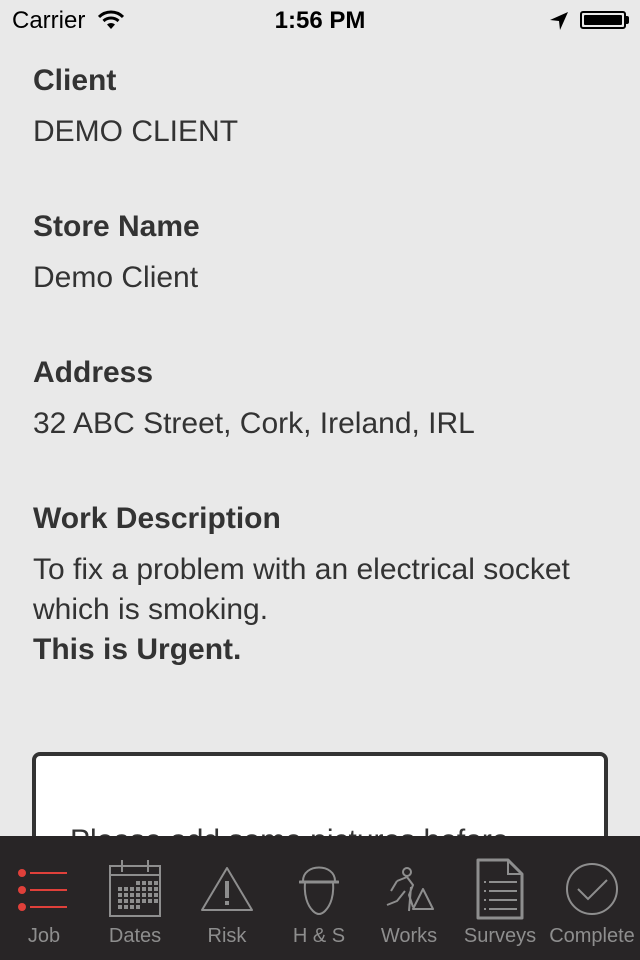  I want to click on status-bar: Carrier 1:56 PM, so click(320, 20).